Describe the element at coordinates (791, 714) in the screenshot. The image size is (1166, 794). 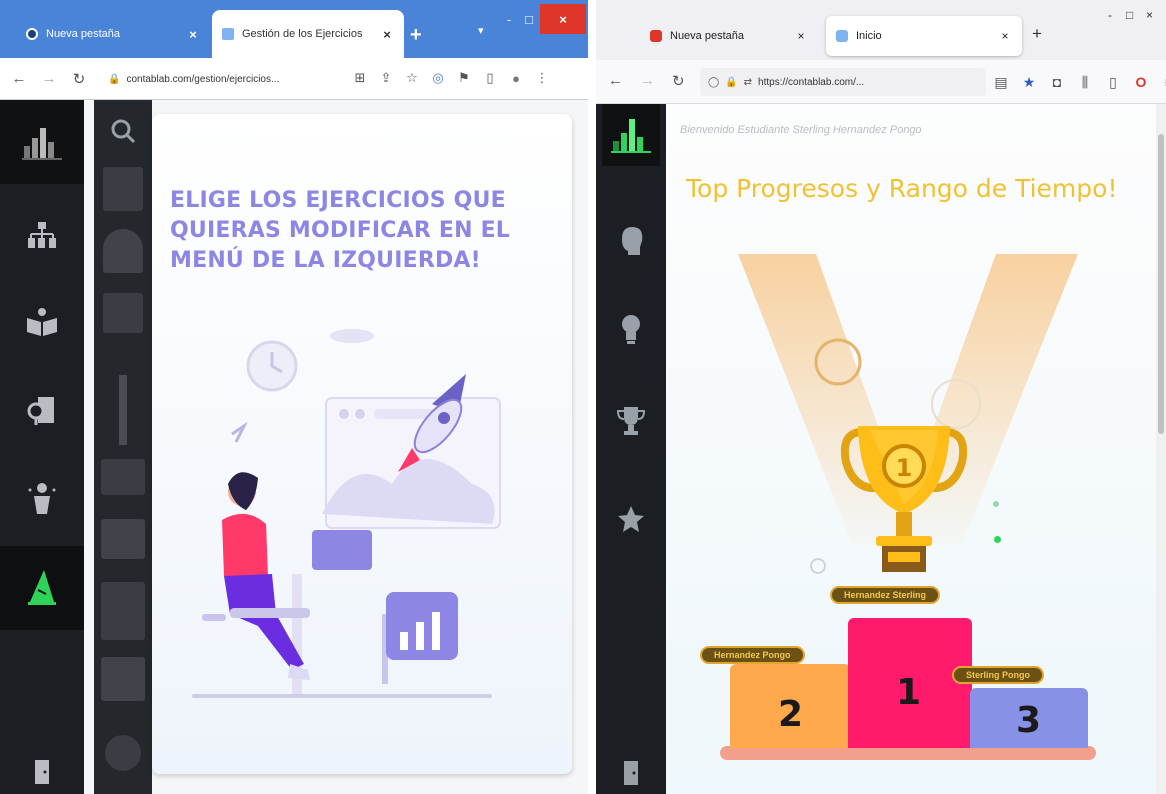
I see `podium-second-number: 2` at that location.